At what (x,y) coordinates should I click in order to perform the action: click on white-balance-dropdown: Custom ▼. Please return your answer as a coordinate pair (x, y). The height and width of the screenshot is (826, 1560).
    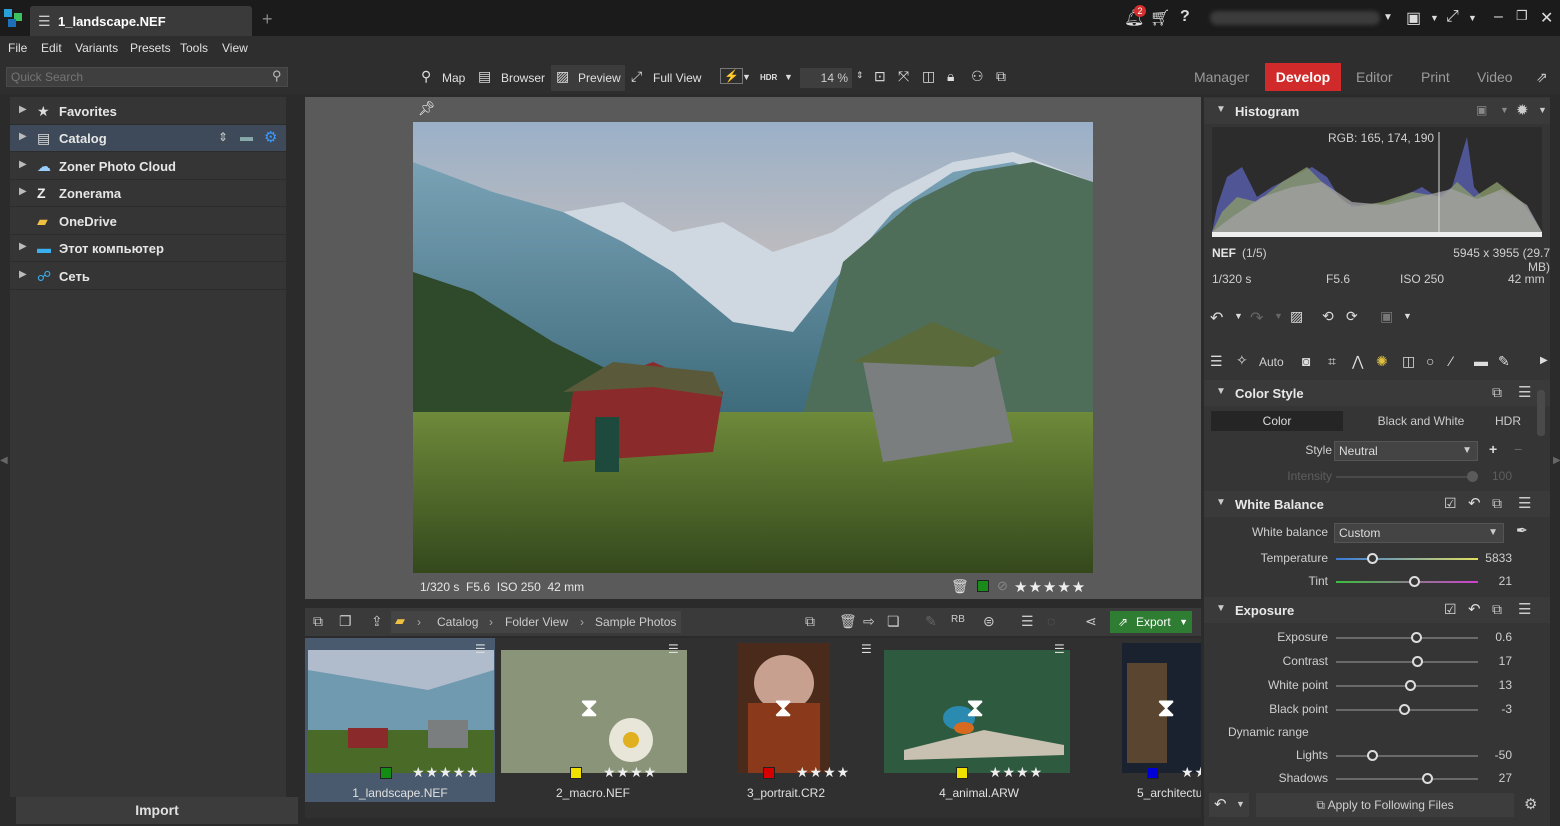
    Looking at the image, I should click on (1419, 533).